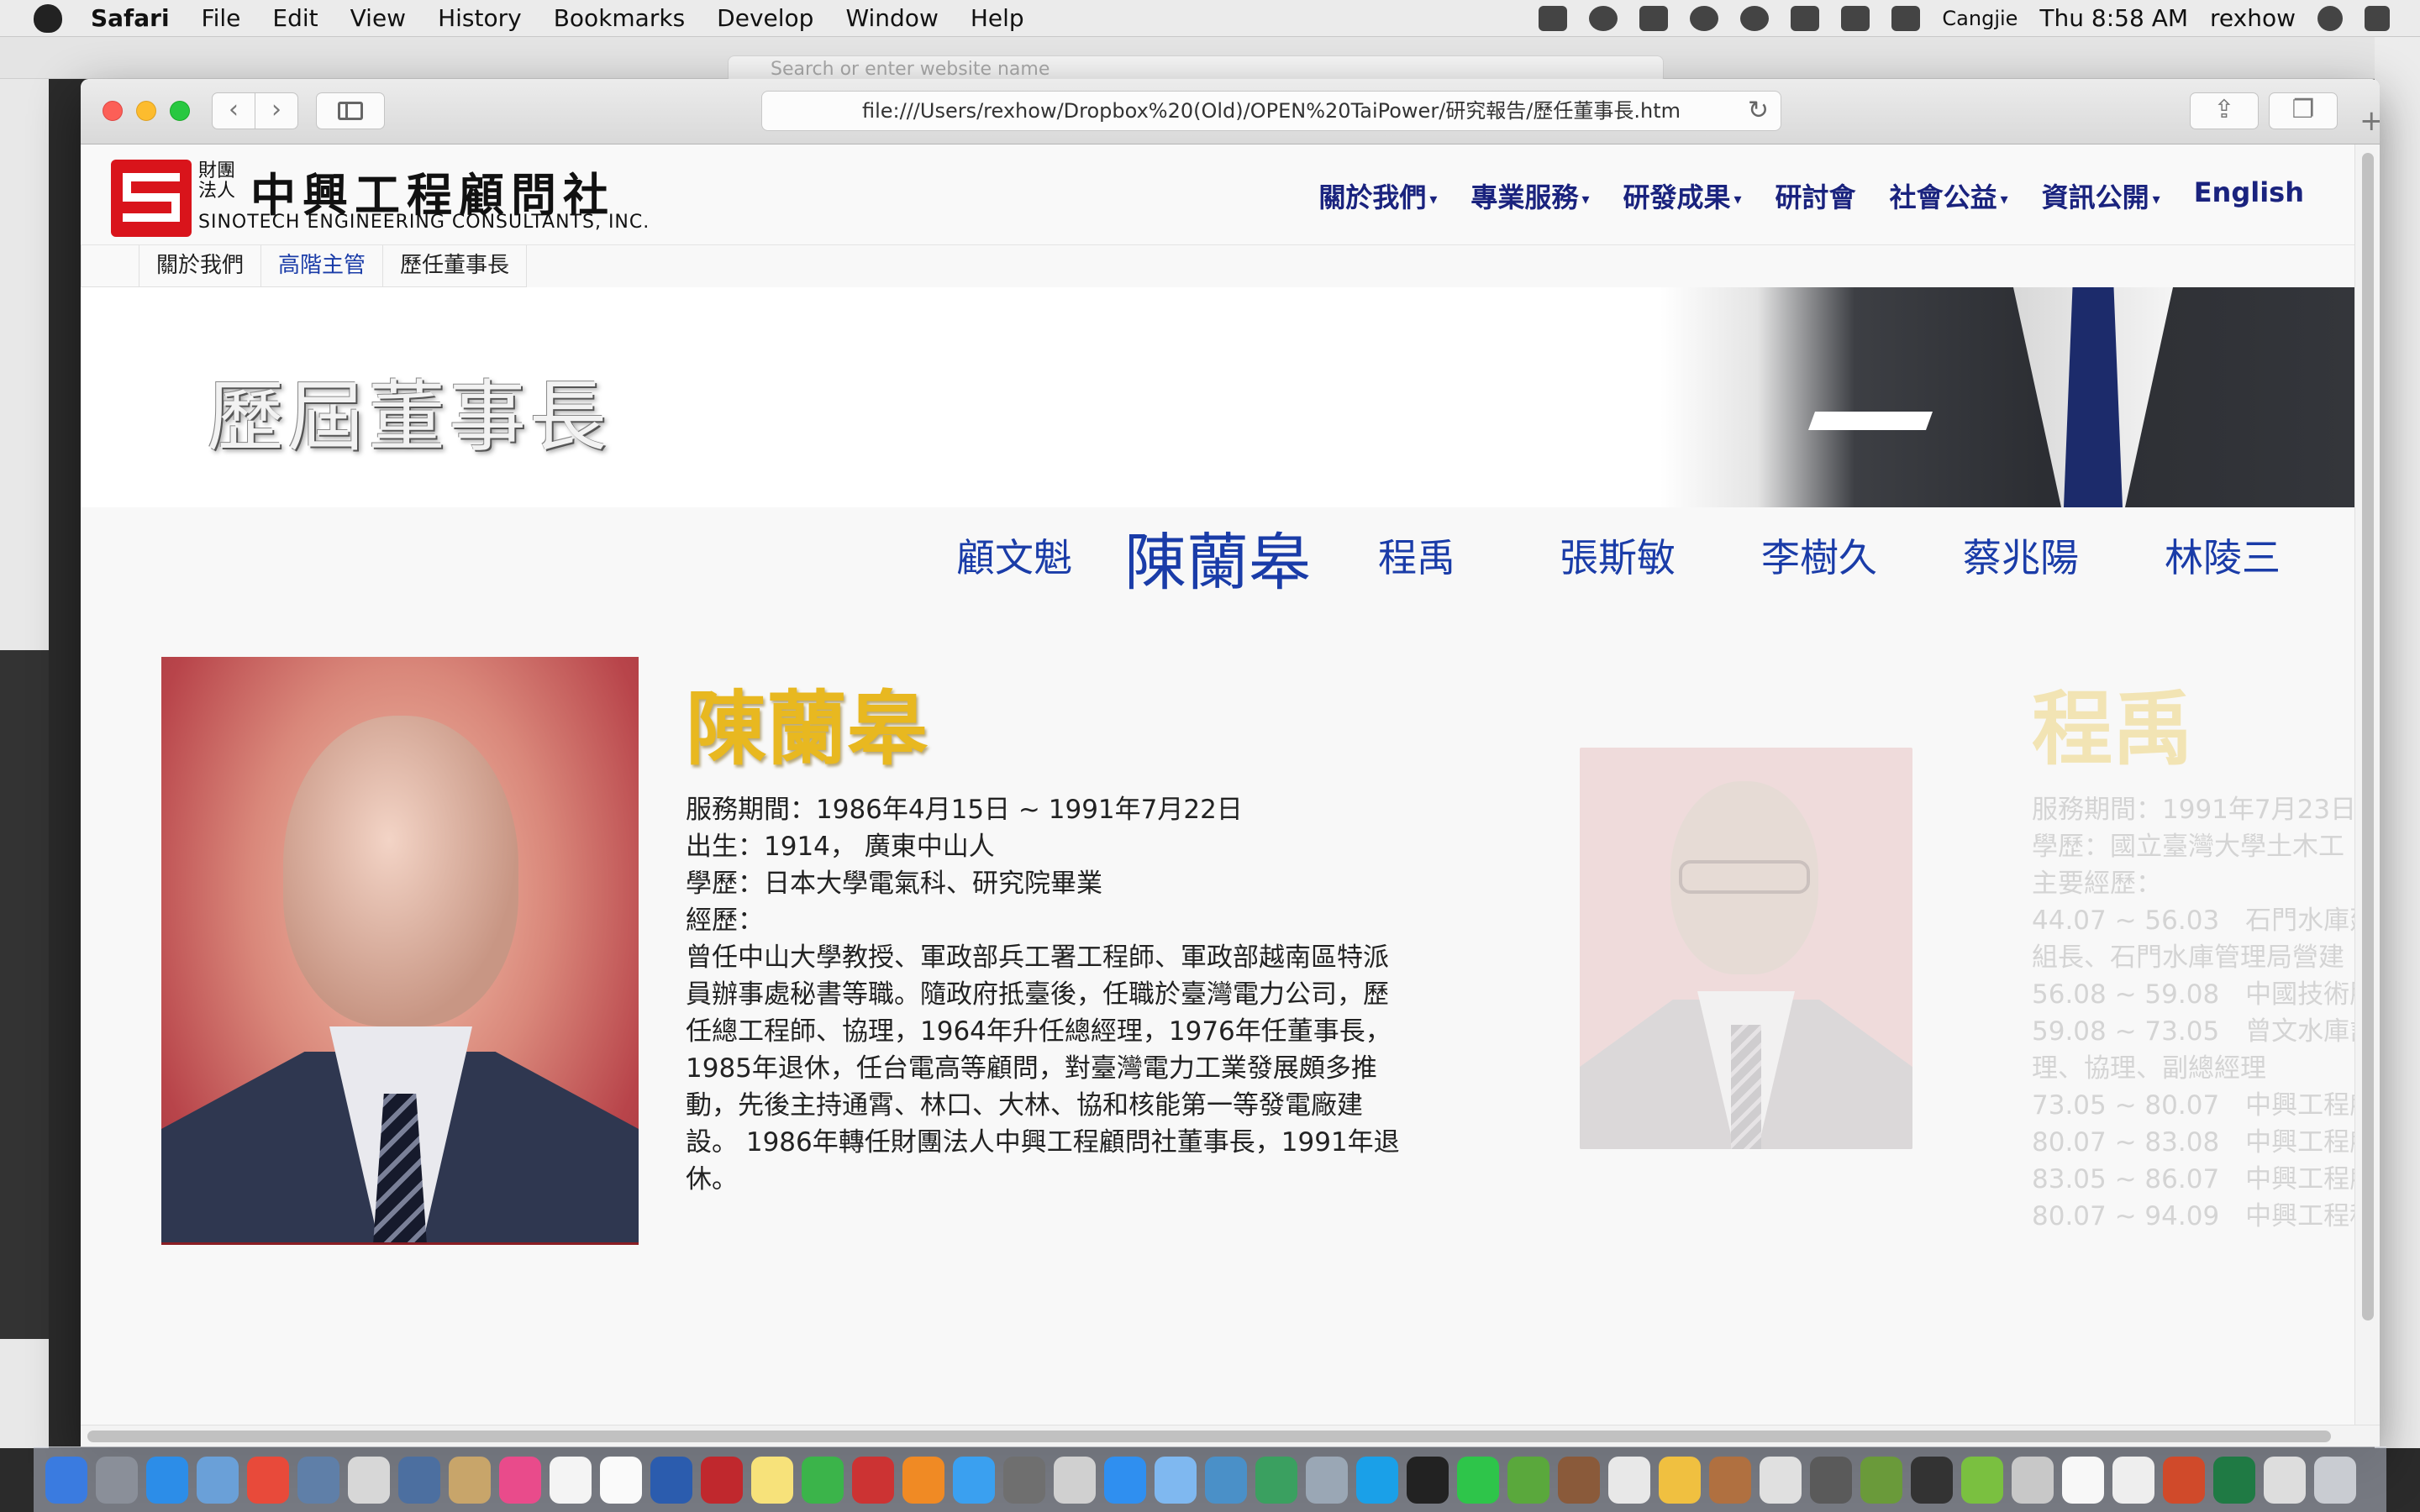 The width and height of the screenshot is (2420, 1512). What do you see at coordinates (221, 18) in the screenshot?
I see `menu-file: File` at bounding box center [221, 18].